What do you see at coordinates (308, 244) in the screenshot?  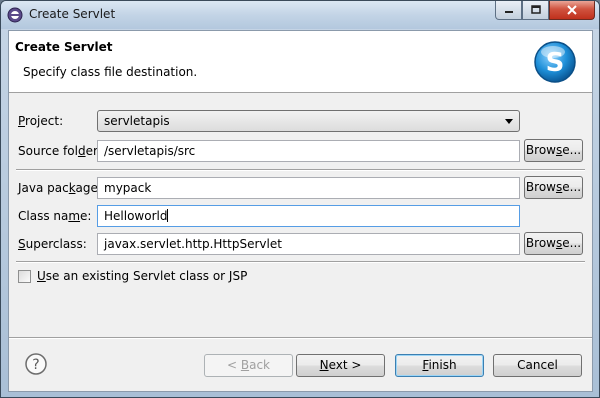 I see `superclass-field: javax.servlet.http.HttpServlet` at bounding box center [308, 244].